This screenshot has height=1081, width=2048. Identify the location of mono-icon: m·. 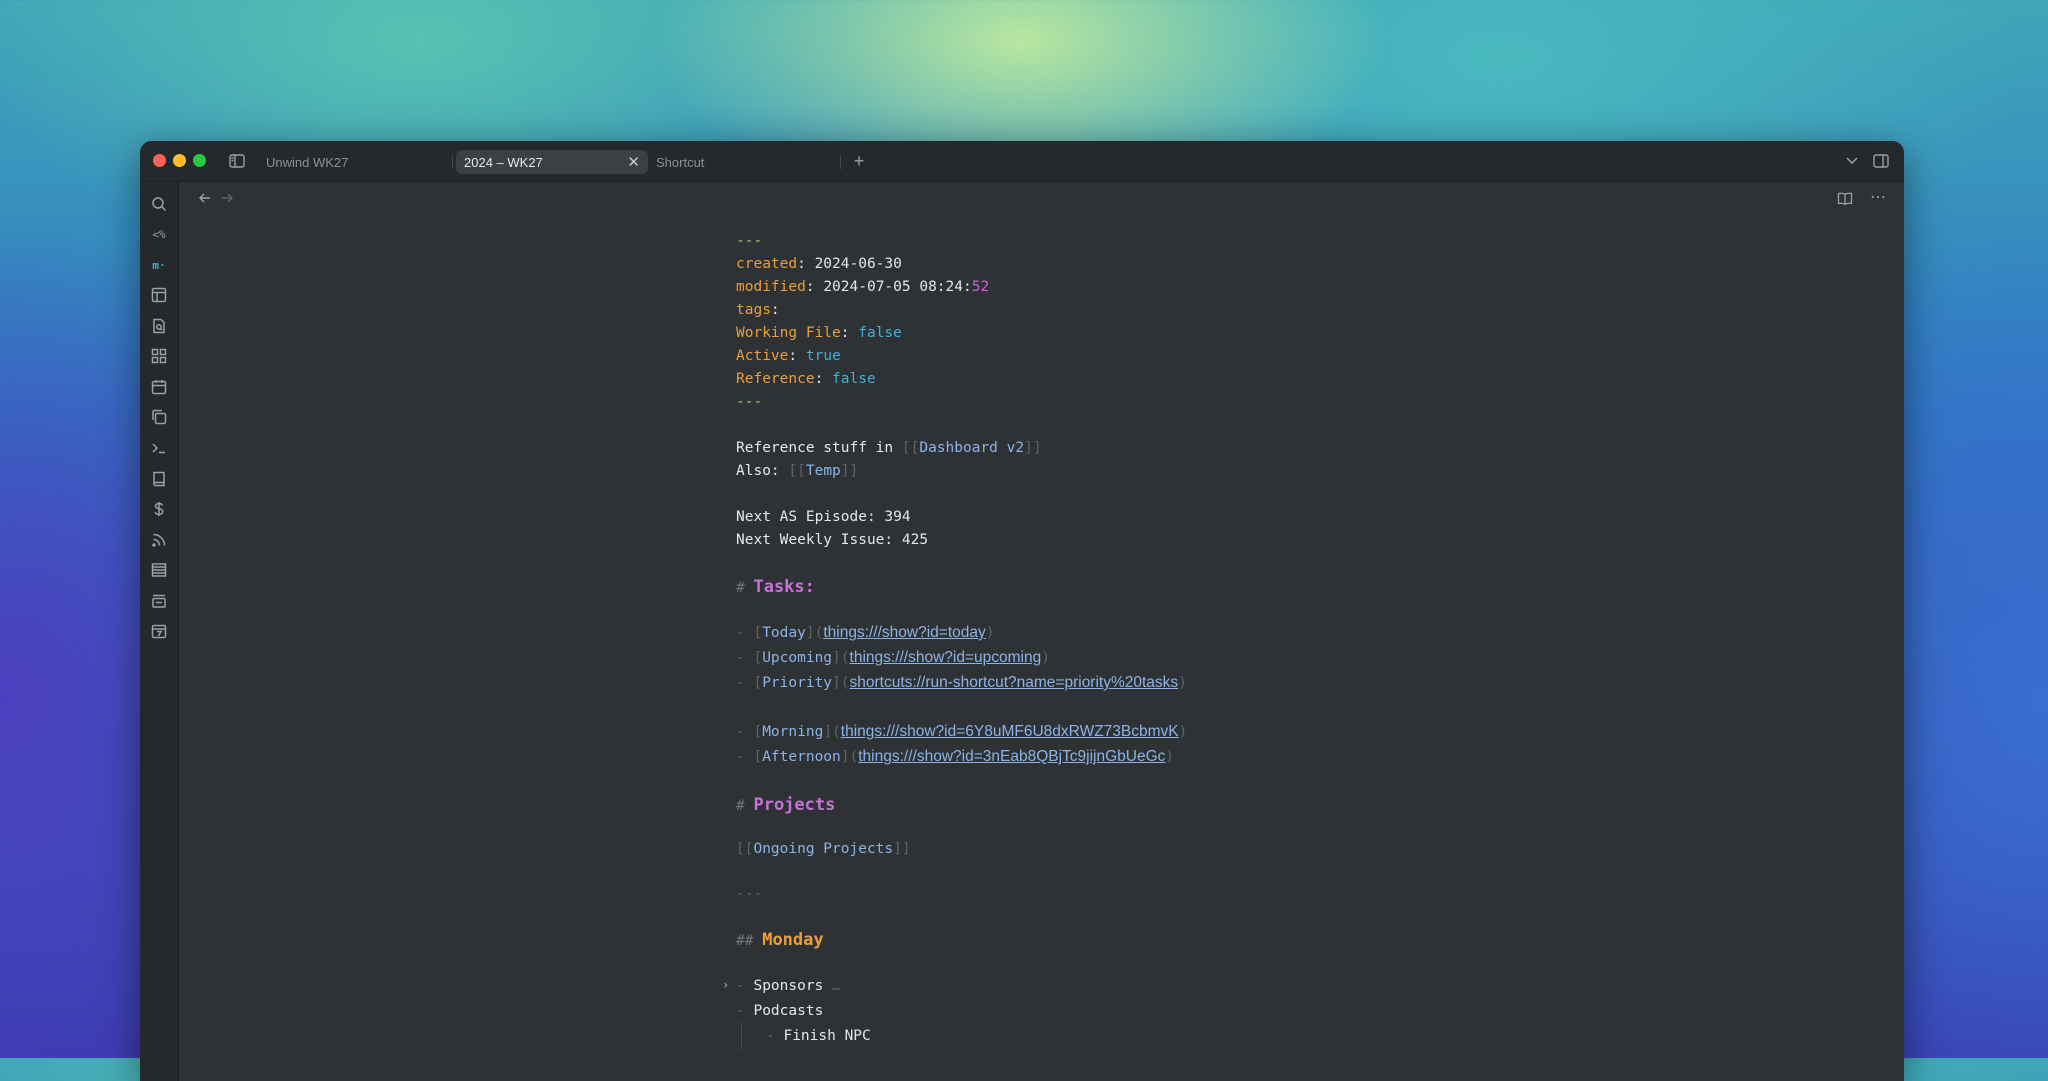
(159, 265).